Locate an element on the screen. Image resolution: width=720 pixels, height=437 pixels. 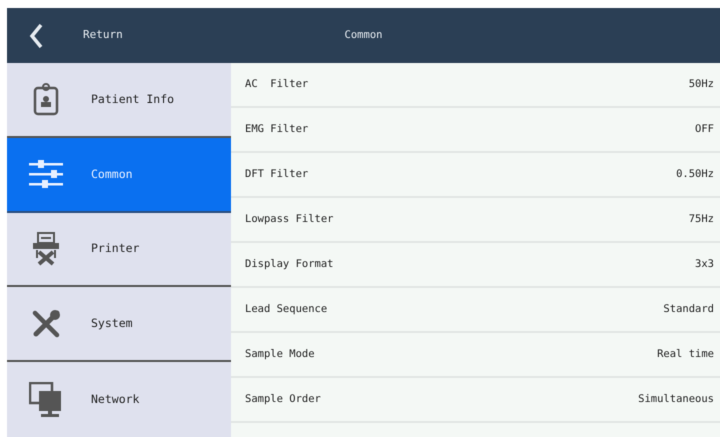
setting-value: 75Hz is located at coordinates (701, 219).